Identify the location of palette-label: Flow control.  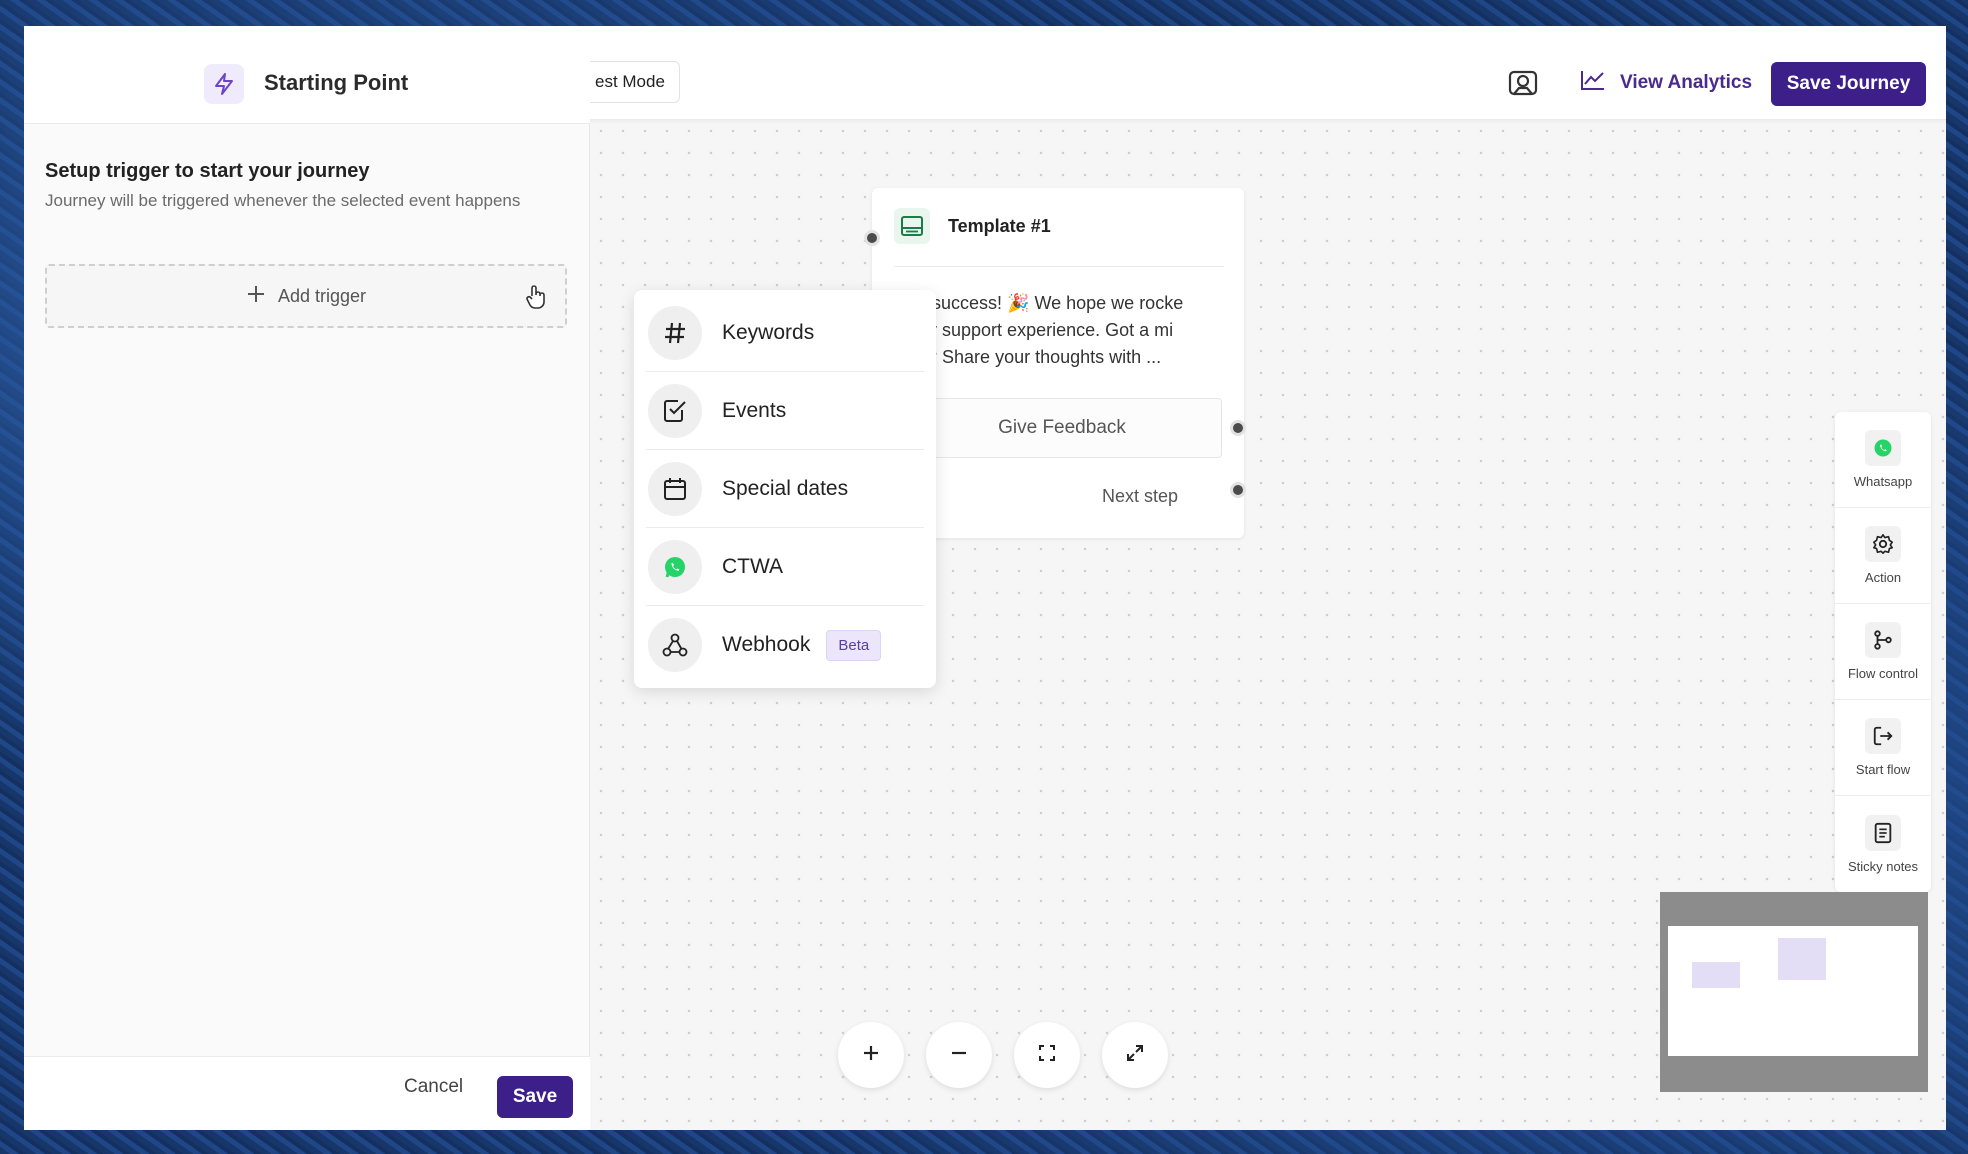
(1883, 673).